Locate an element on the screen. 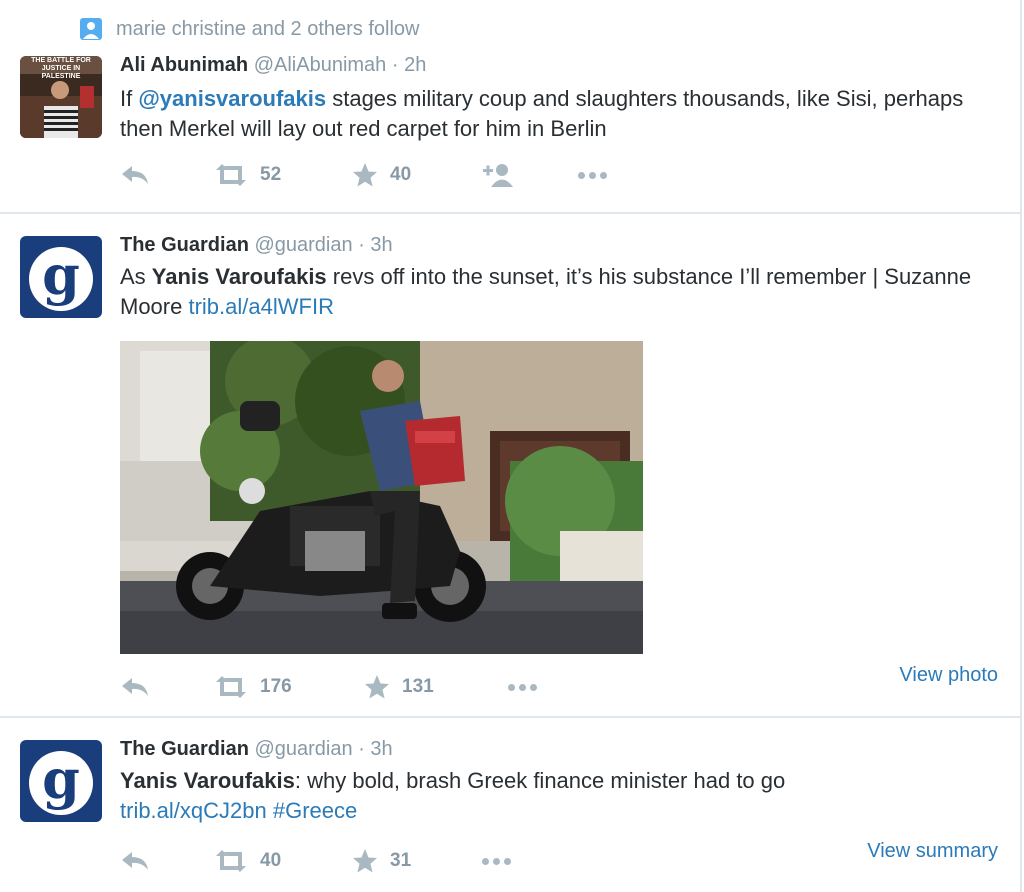  mention-link: @yanisvaroufakis is located at coordinates (232, 98).